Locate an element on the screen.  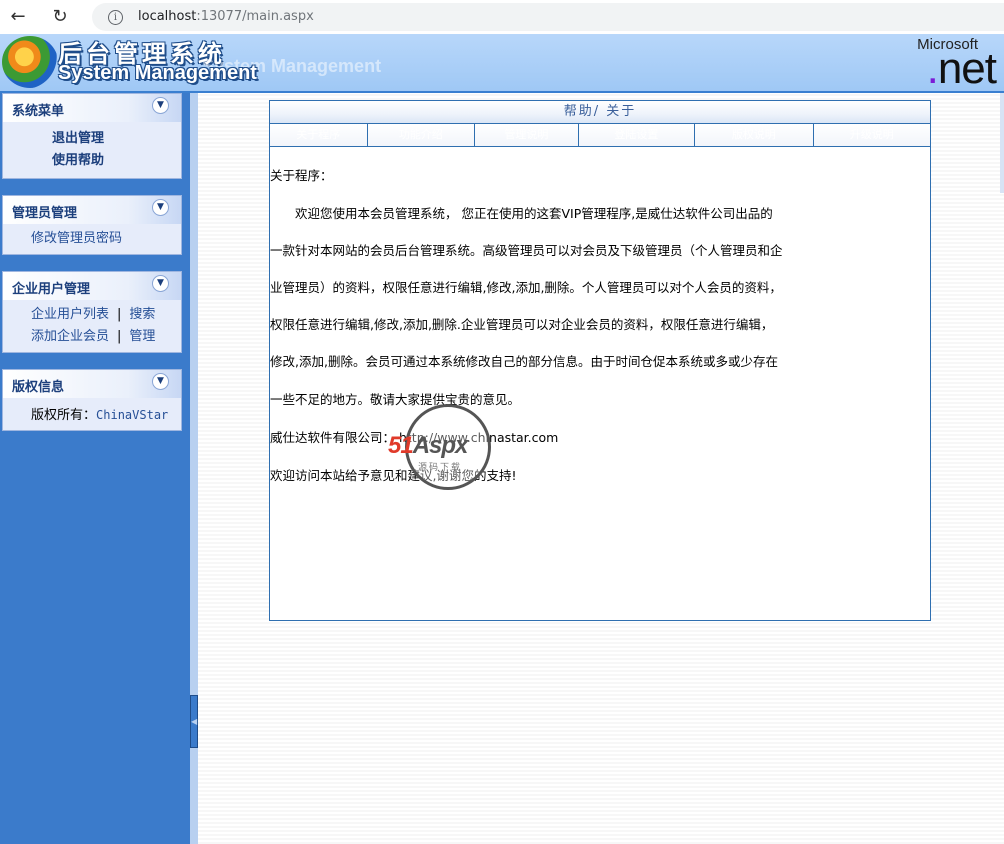
watermark-logo: 51Aspx is located at coordinates (428, 445).